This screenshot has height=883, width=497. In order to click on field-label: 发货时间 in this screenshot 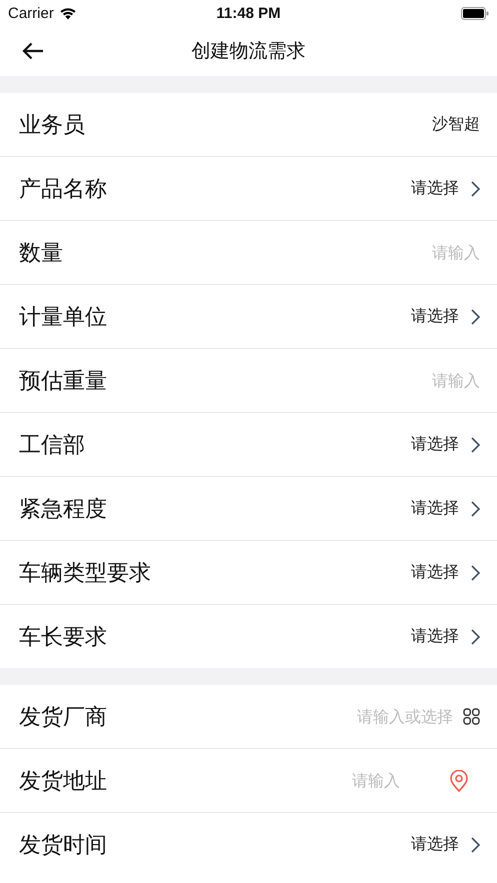, I will do `click(63, 846)`.